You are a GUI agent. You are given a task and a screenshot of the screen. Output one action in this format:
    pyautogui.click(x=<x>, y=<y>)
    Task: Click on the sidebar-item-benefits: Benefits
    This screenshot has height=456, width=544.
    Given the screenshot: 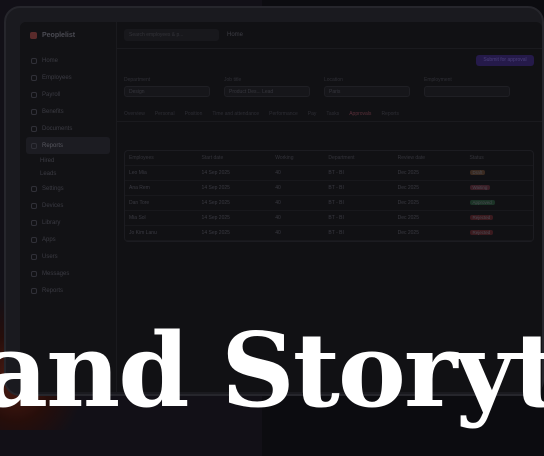 What is the action you would take?
    pyautogui.click(x=68, y=111)
    